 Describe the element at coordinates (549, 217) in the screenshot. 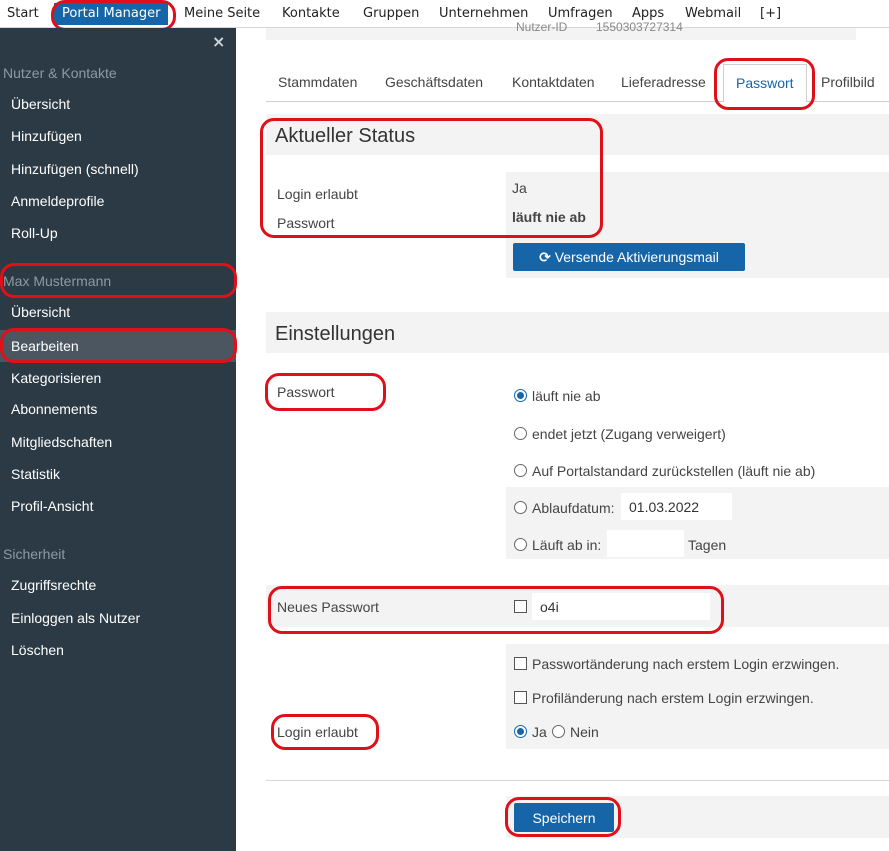

I see `status-password-value: läuft nie ab` at that location.